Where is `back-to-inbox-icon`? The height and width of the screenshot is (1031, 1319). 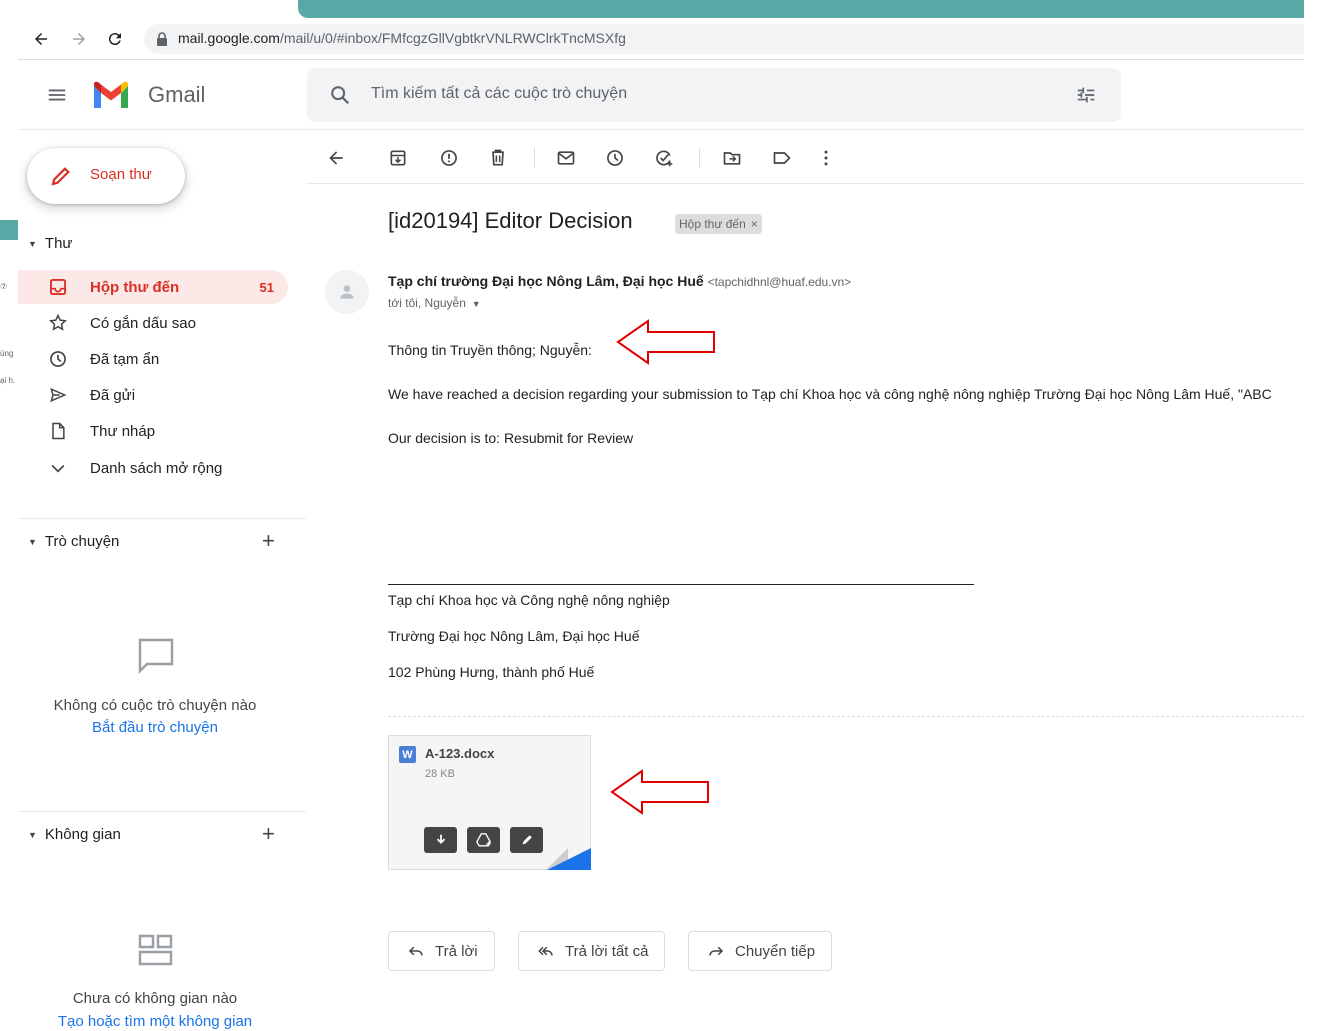
back-to-inbox-icon is located at coordinates (336, 158).